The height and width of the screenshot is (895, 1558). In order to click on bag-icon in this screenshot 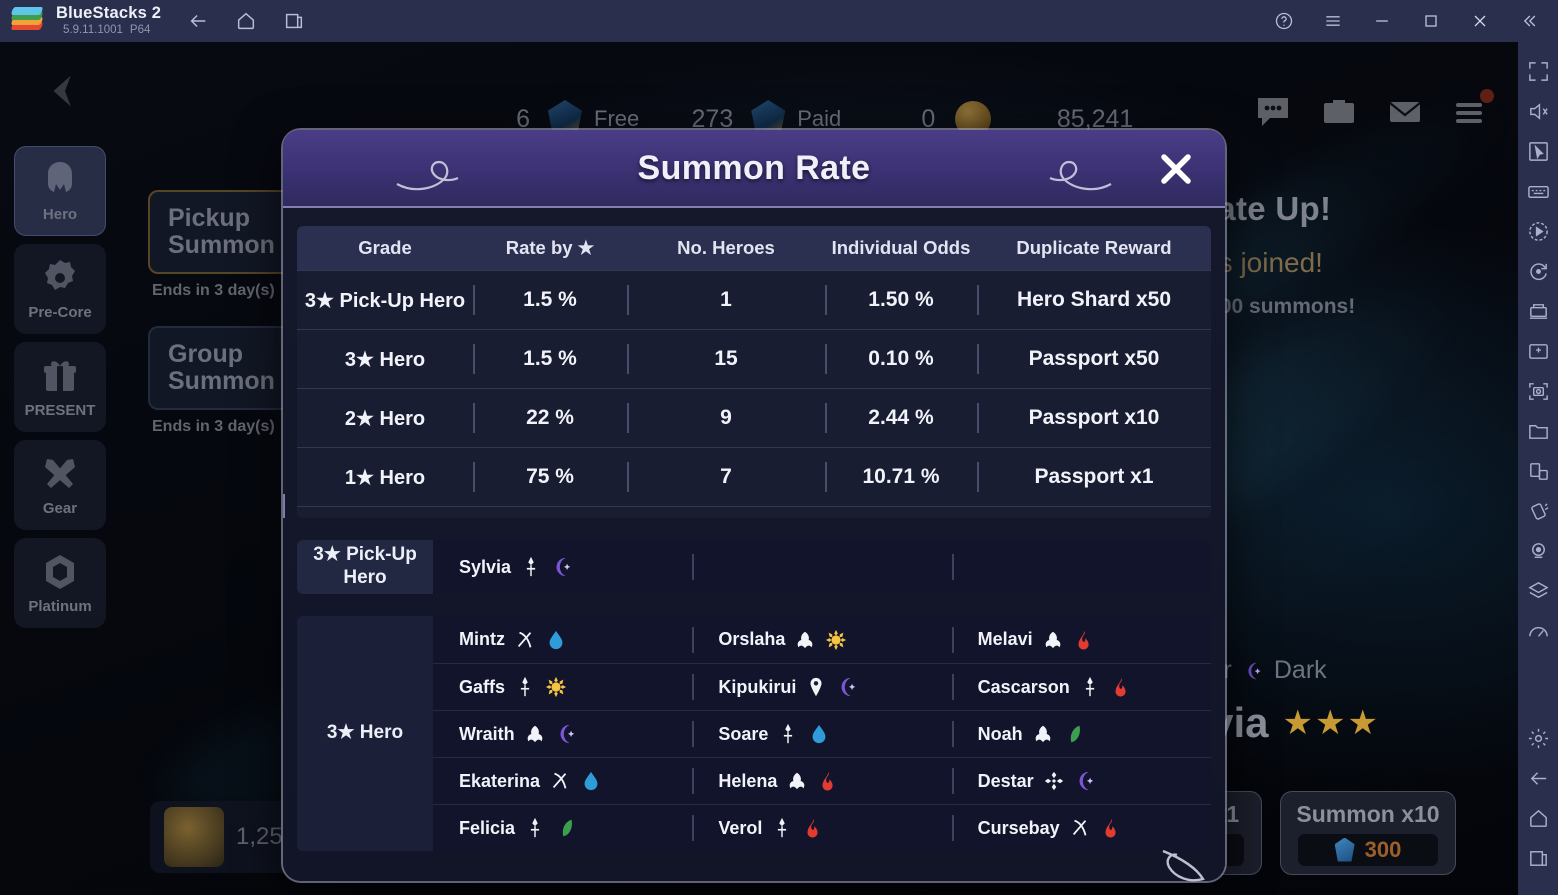, I will do `click(1339, 112)`.